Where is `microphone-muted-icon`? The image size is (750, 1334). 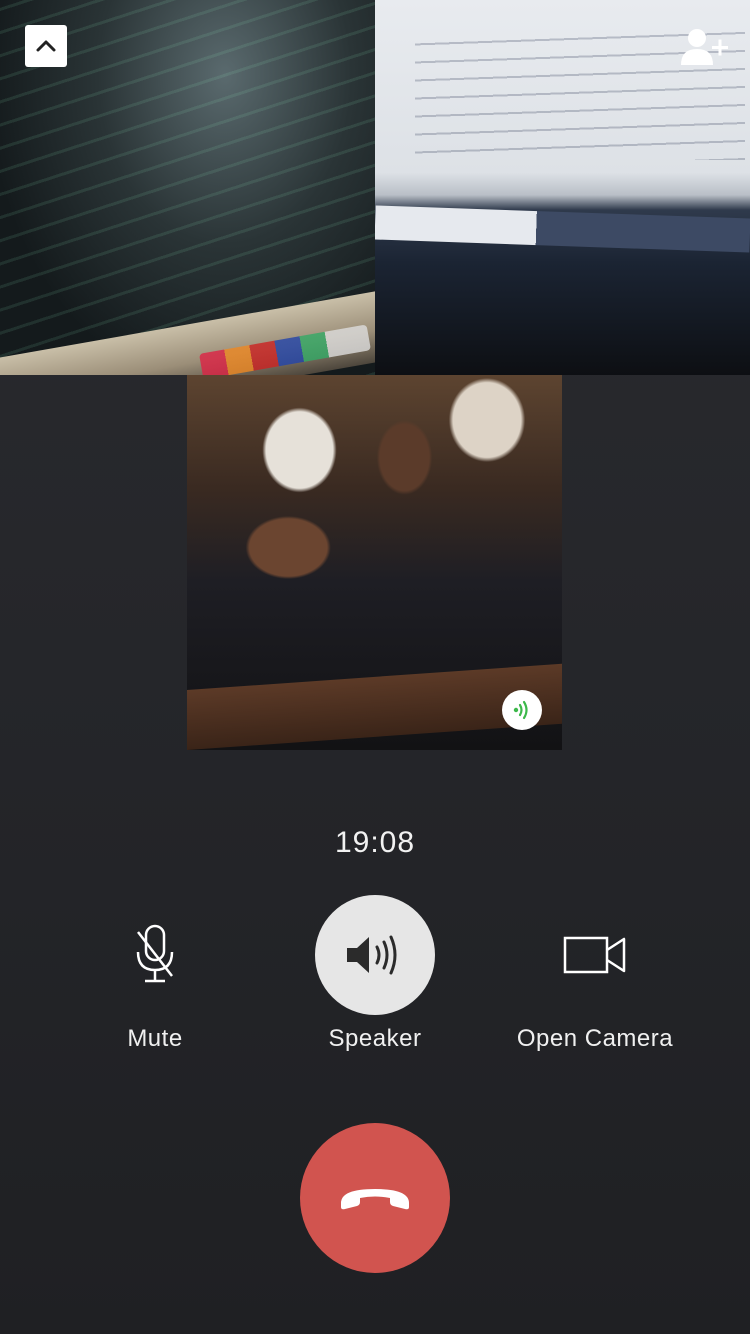 microphone-muted-icon is located at coordinates (155, 953).